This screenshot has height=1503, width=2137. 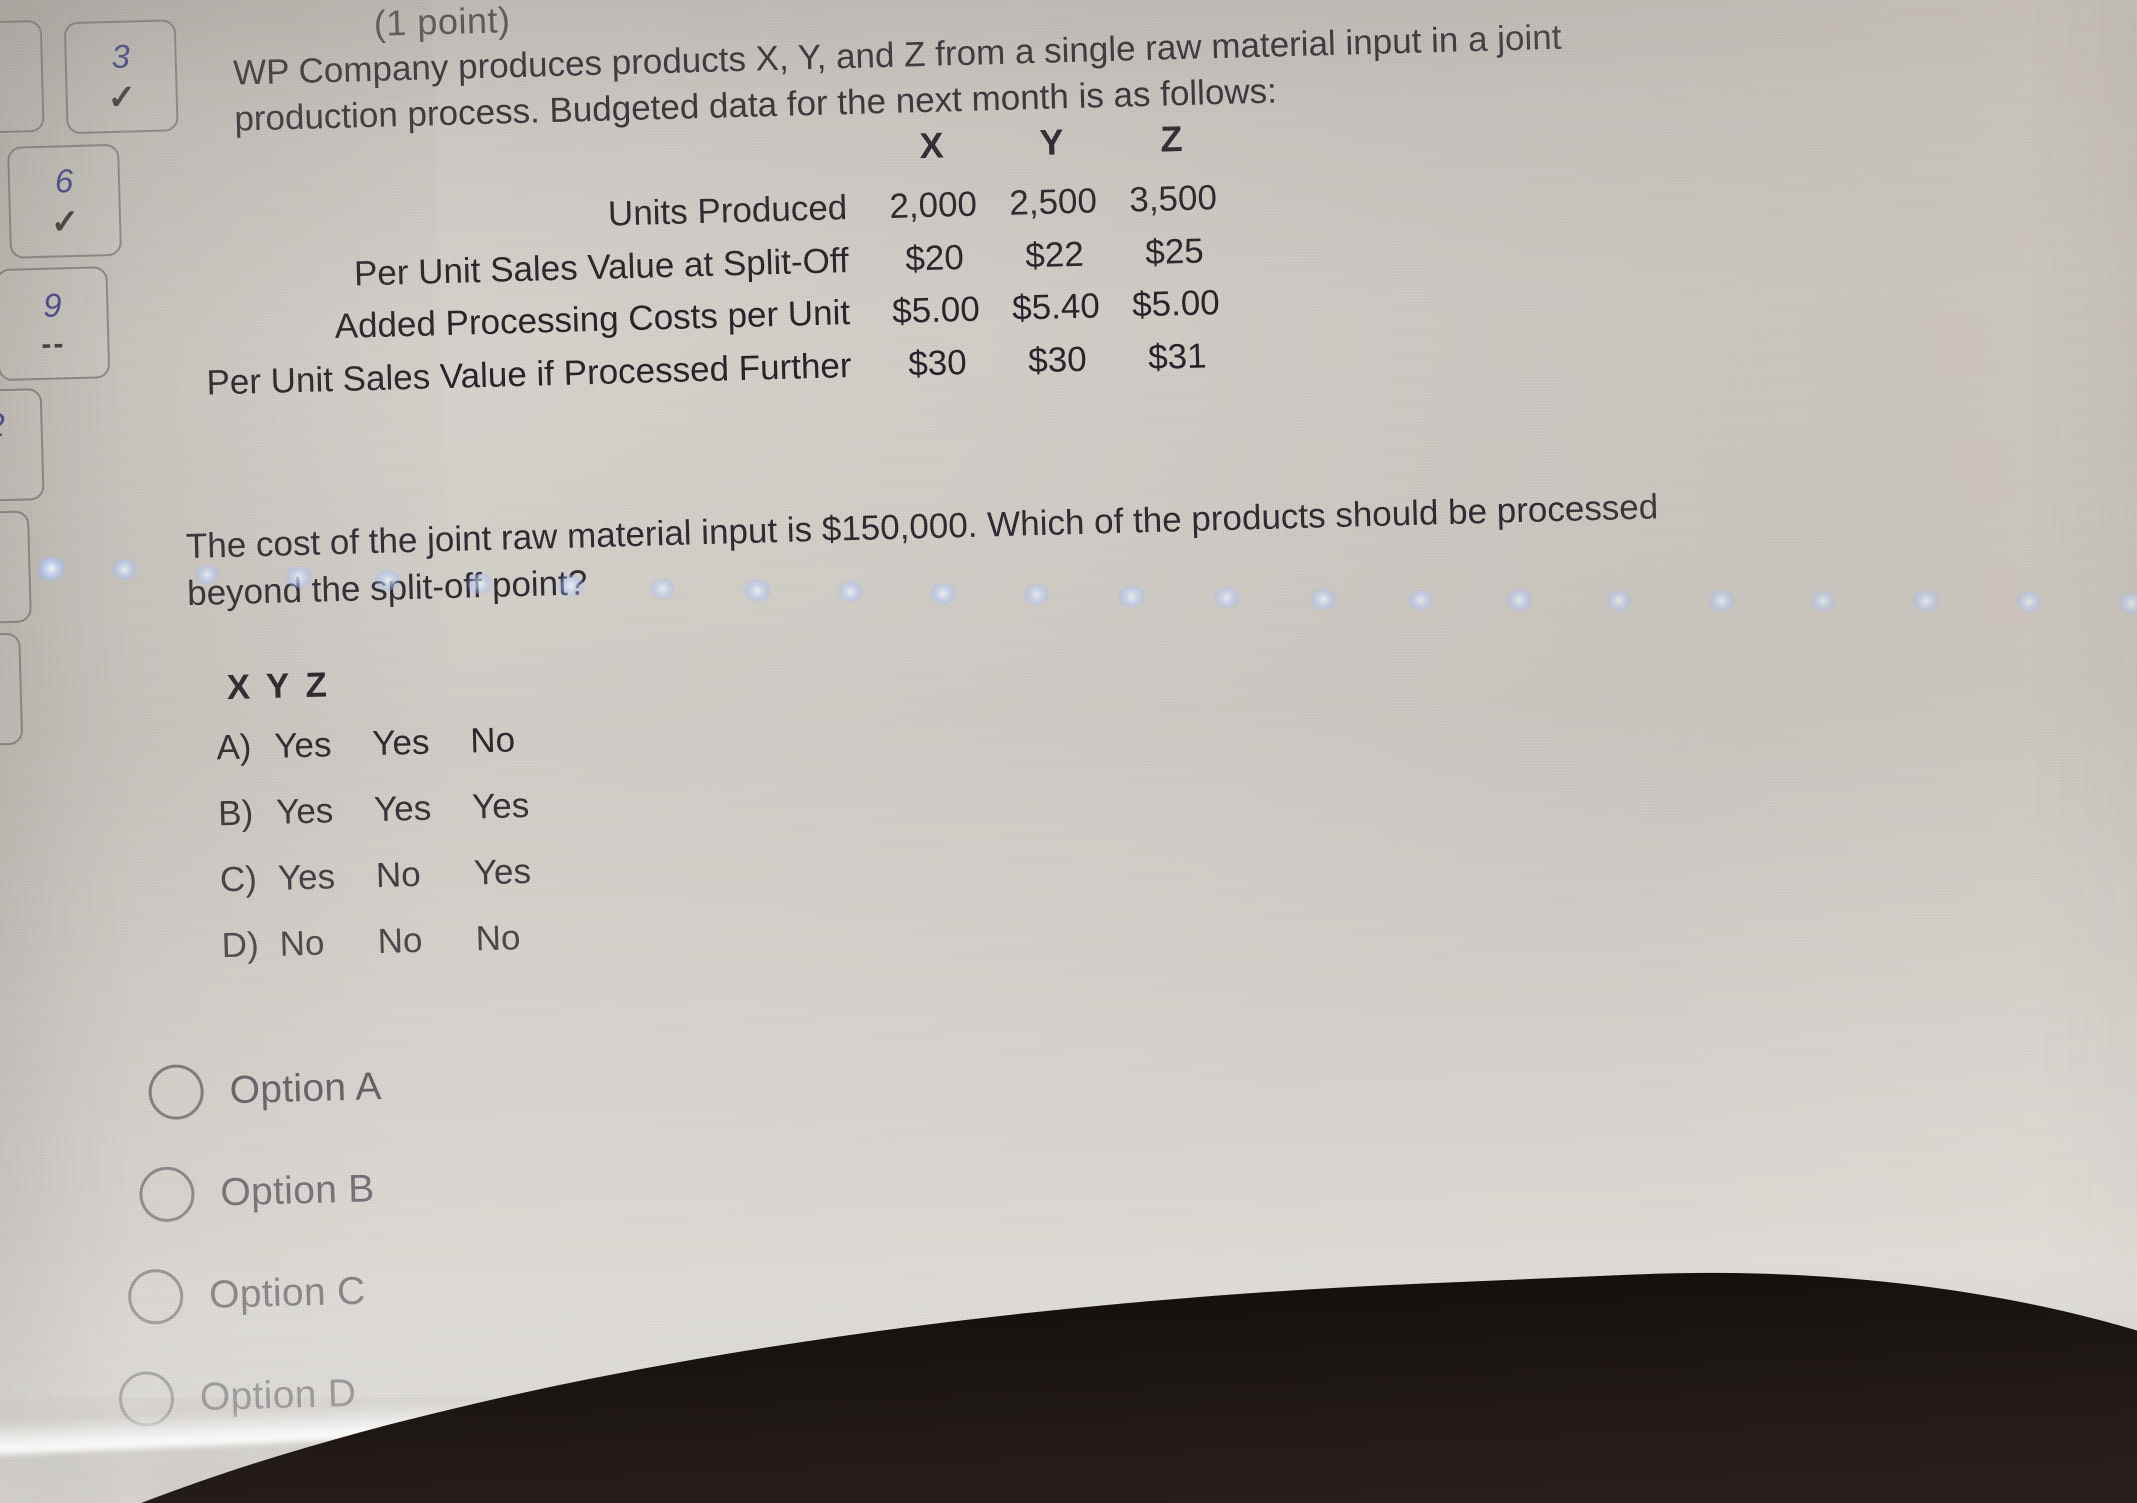 I want to click on sidebar-question-card-9: 9 --, so click(x=55, y=324).